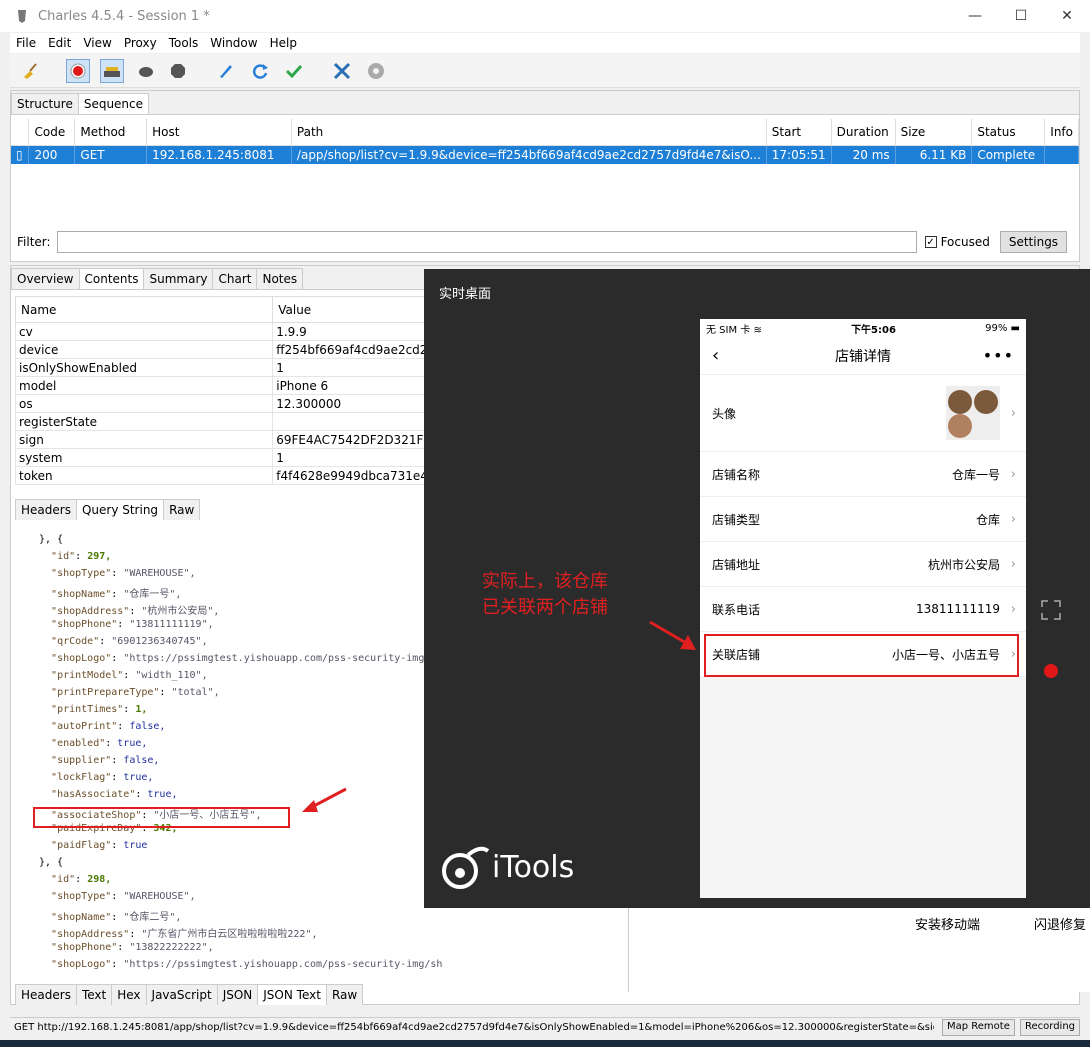 This screenshot has width=1090, height=1047. Describe the element at coordinates (224, 457) in the screenshot. I see `table-row: system 1` at that location.